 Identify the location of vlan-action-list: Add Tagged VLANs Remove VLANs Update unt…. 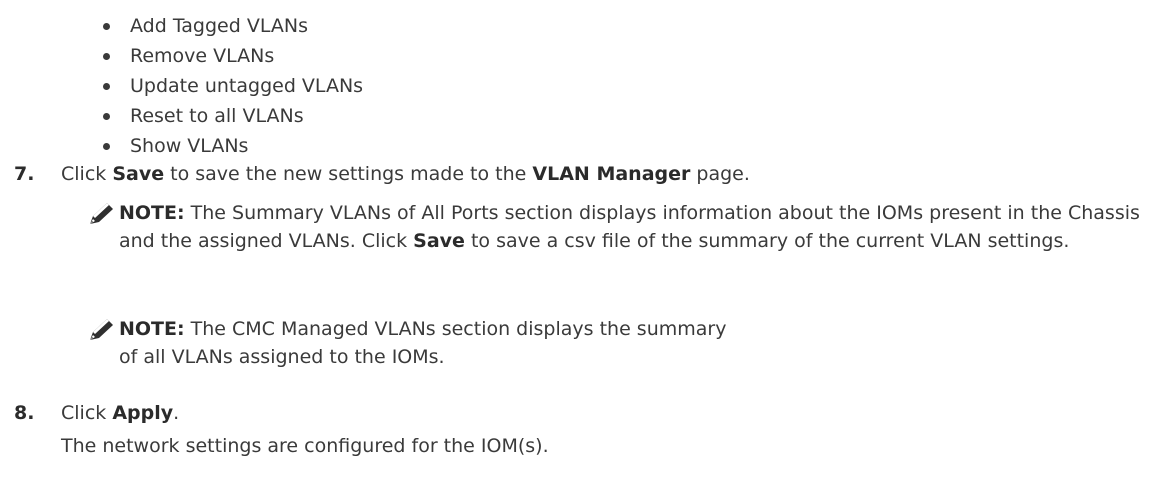
(231, 86).